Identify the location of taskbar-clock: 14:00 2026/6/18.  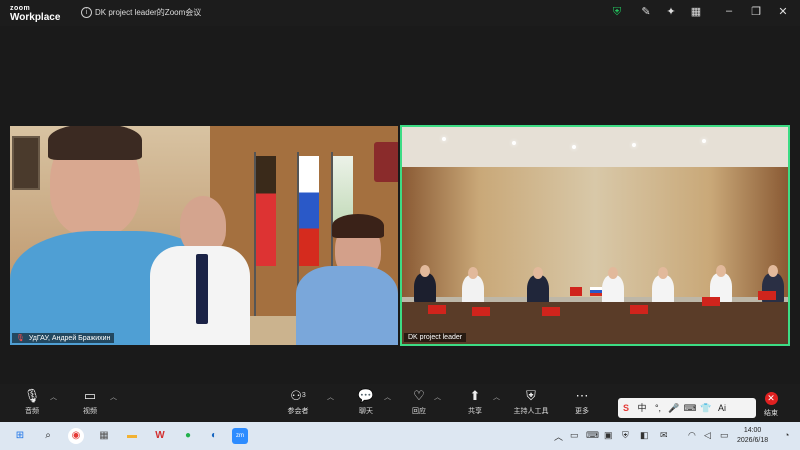
(752, 436).